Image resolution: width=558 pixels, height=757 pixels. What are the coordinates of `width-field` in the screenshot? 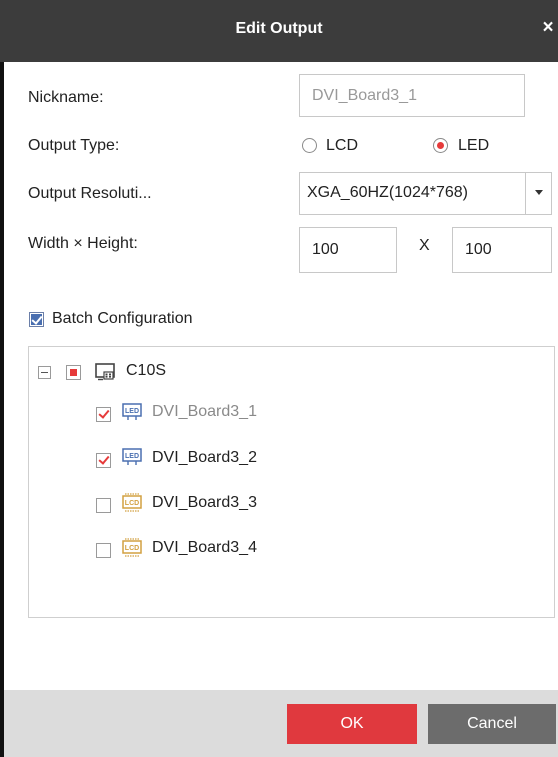 It's located at (348, 250).